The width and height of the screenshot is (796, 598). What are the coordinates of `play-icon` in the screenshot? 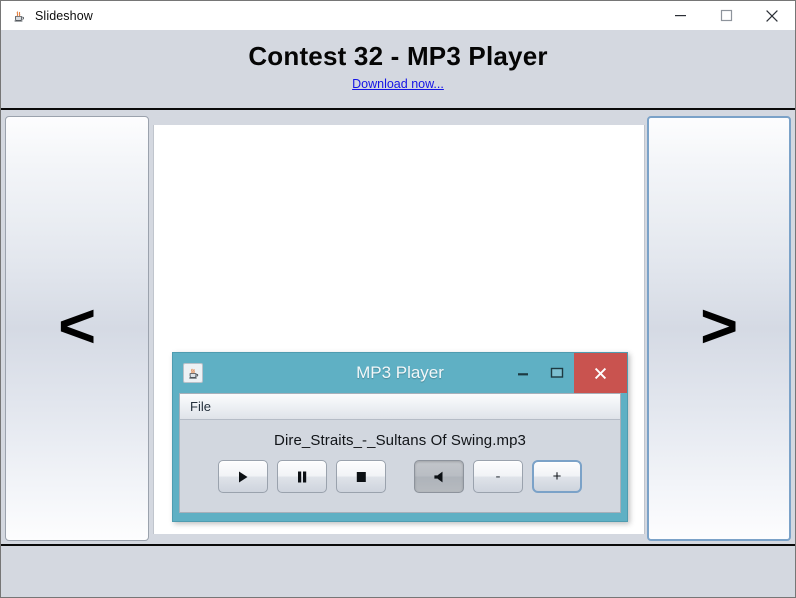 It's located at (243, 477).